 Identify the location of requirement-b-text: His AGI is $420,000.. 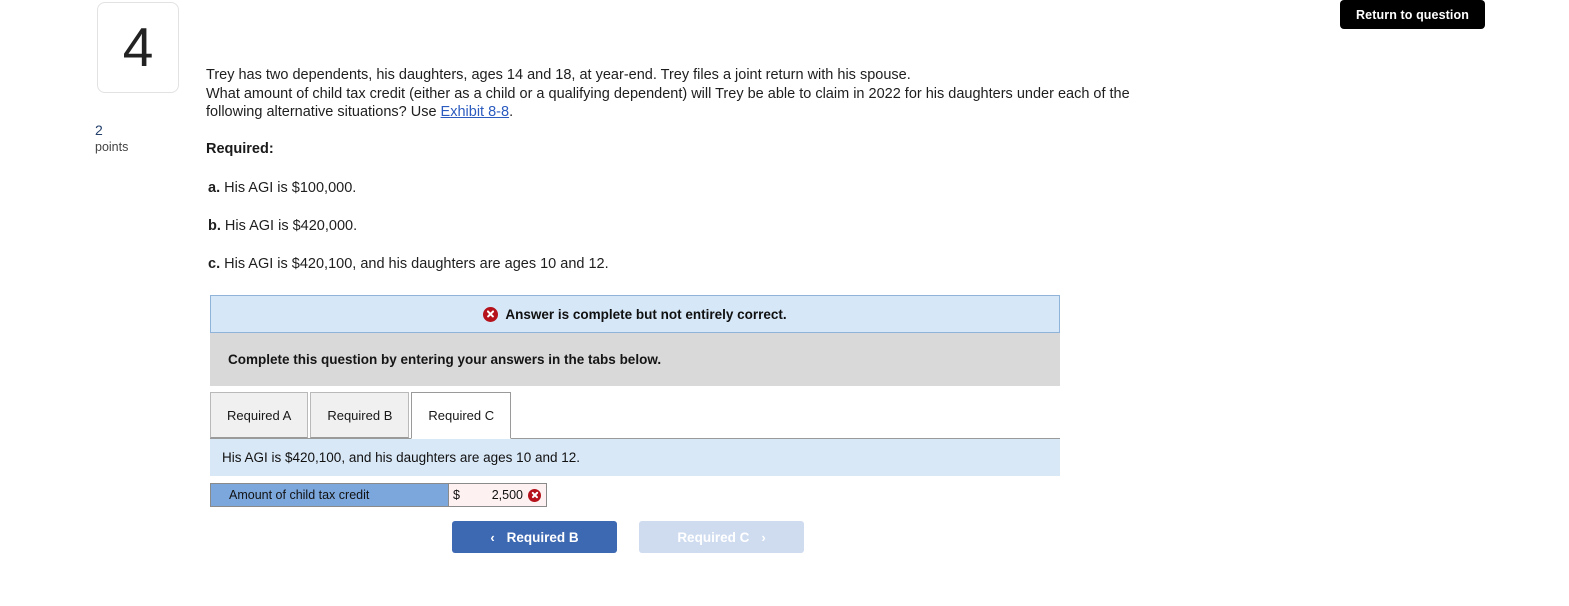
(291, 226).